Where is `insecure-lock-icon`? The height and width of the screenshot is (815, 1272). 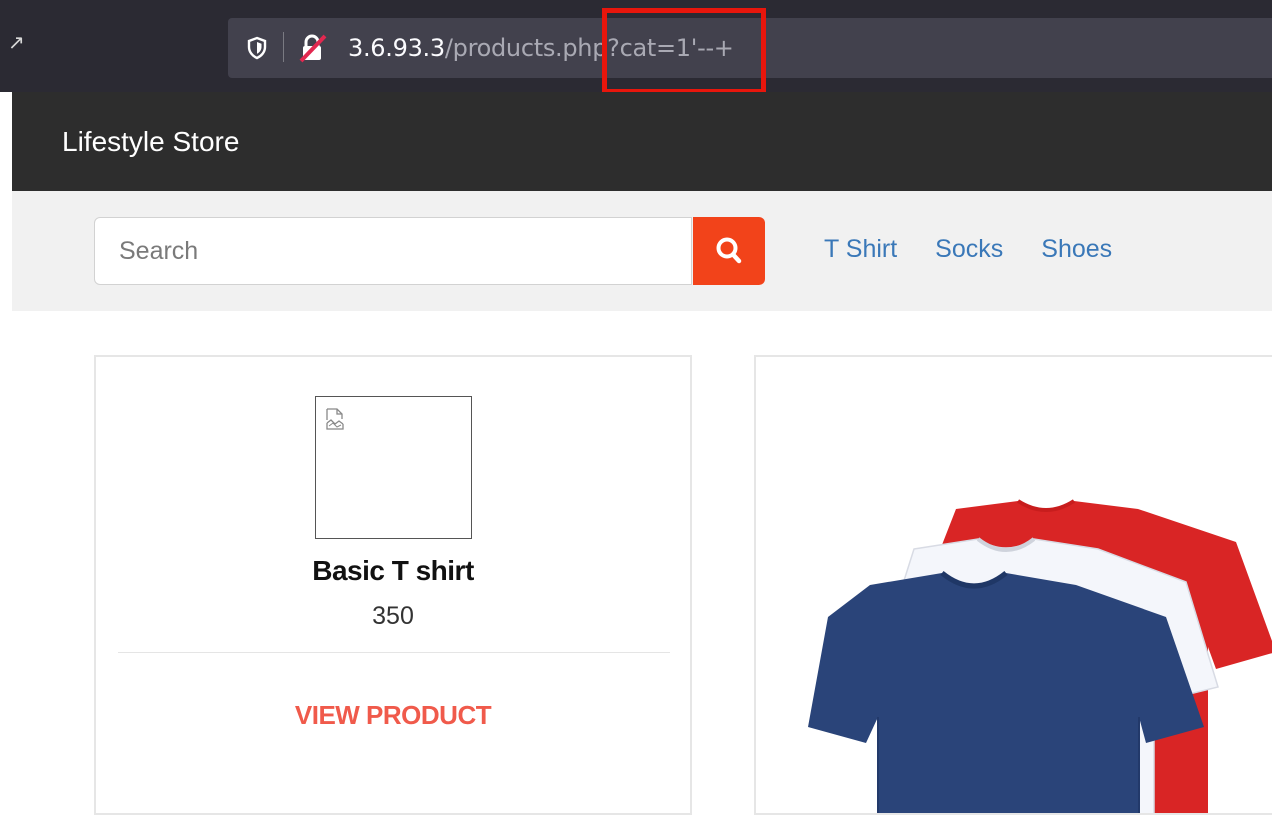
insecure-lock-icon is located at coordinates (313, 48).